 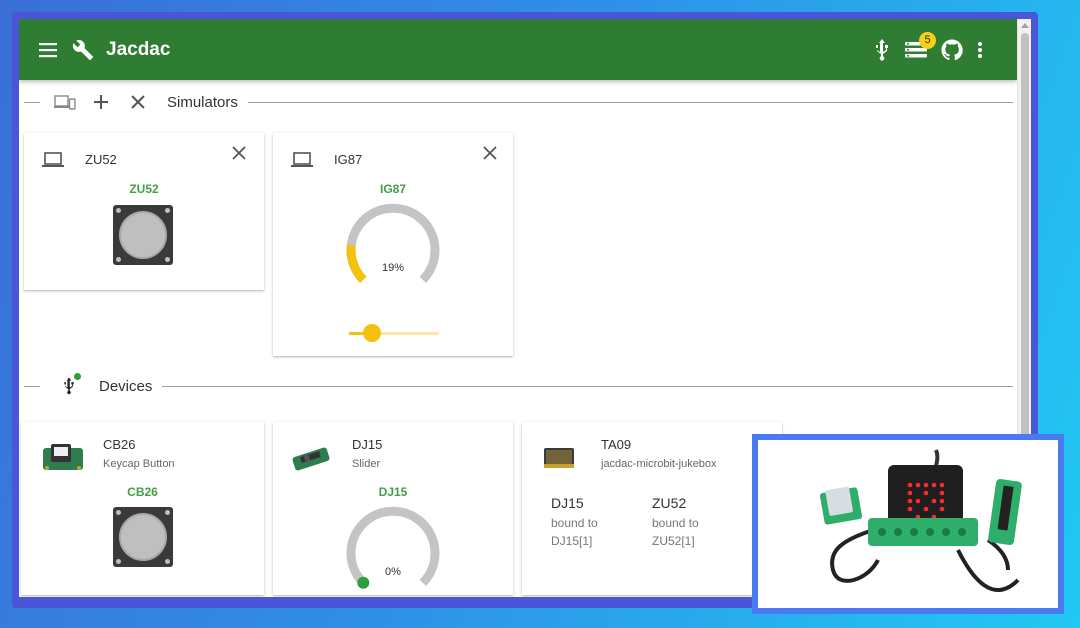 I want to click on slider, so click(x=394, y=333).